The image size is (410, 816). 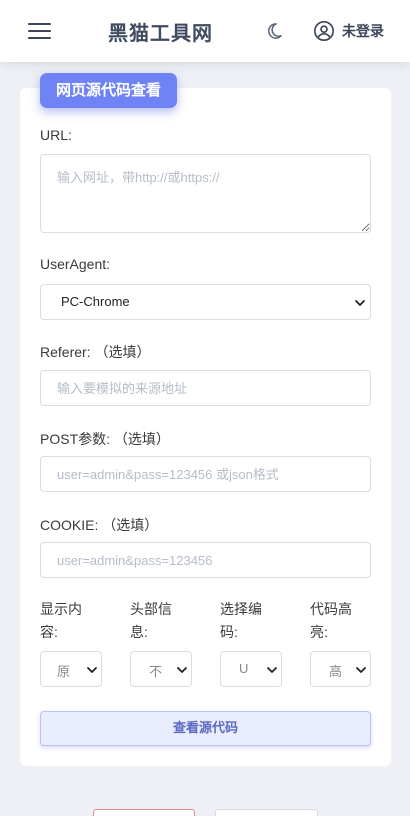 I want to click on hamburger-menu-icon, so click(x=40, y=31).